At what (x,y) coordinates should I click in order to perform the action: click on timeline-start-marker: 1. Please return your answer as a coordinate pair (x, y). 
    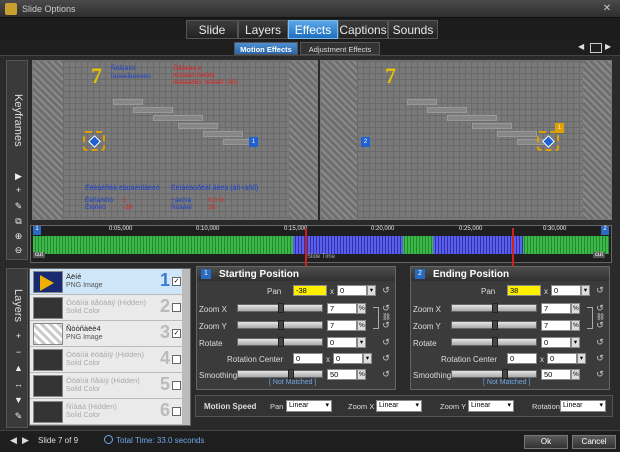
    Looking at the image, I should click on (37, 230).